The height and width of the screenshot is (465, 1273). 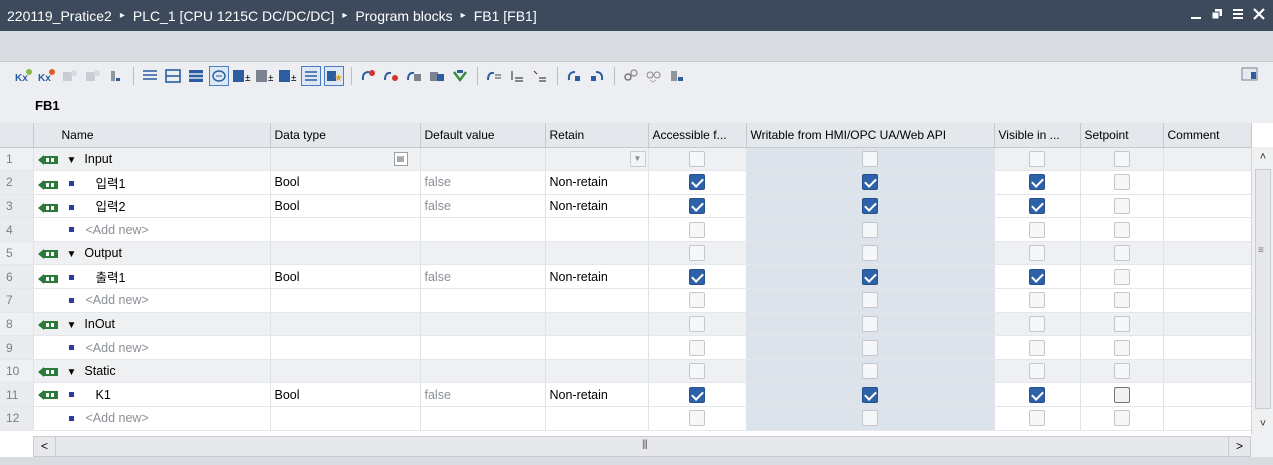 I want to click on table-row: 11 K1 Bool false Non-retain, so click(x=626, y=395).